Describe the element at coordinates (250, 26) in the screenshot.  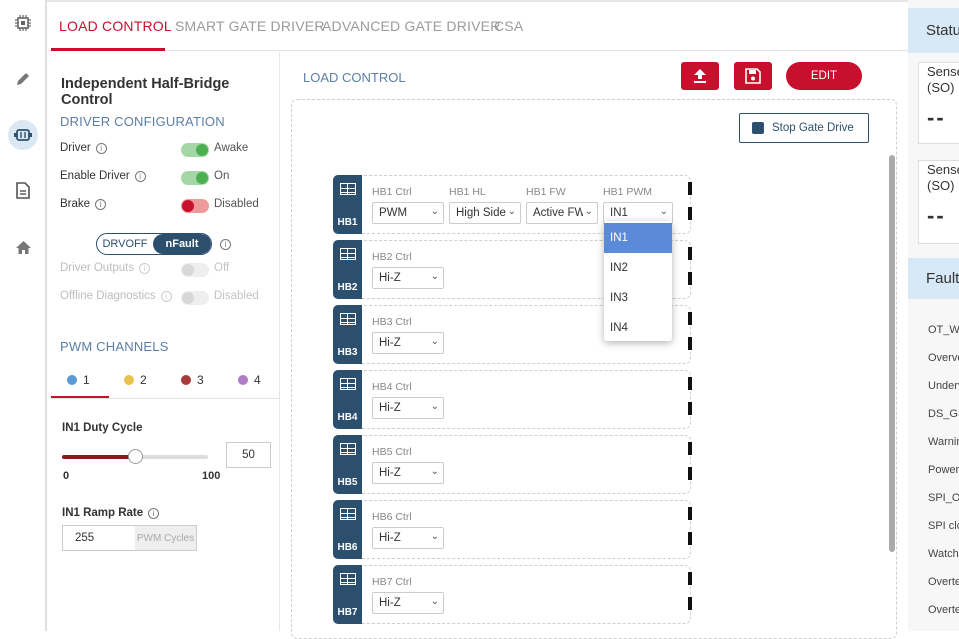
I see `tab-smart-gate-driver: SMART GATE DRIVER` at that location.